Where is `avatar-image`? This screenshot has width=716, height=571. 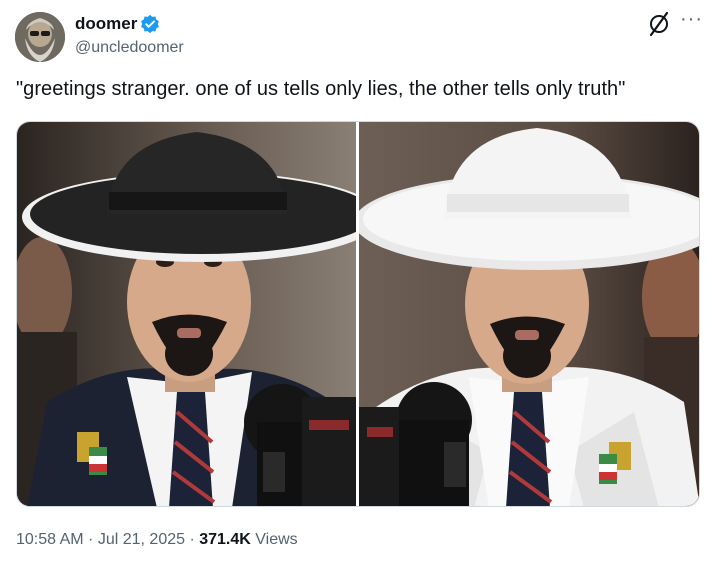 avatar-image is located at coordinates (40, 37).